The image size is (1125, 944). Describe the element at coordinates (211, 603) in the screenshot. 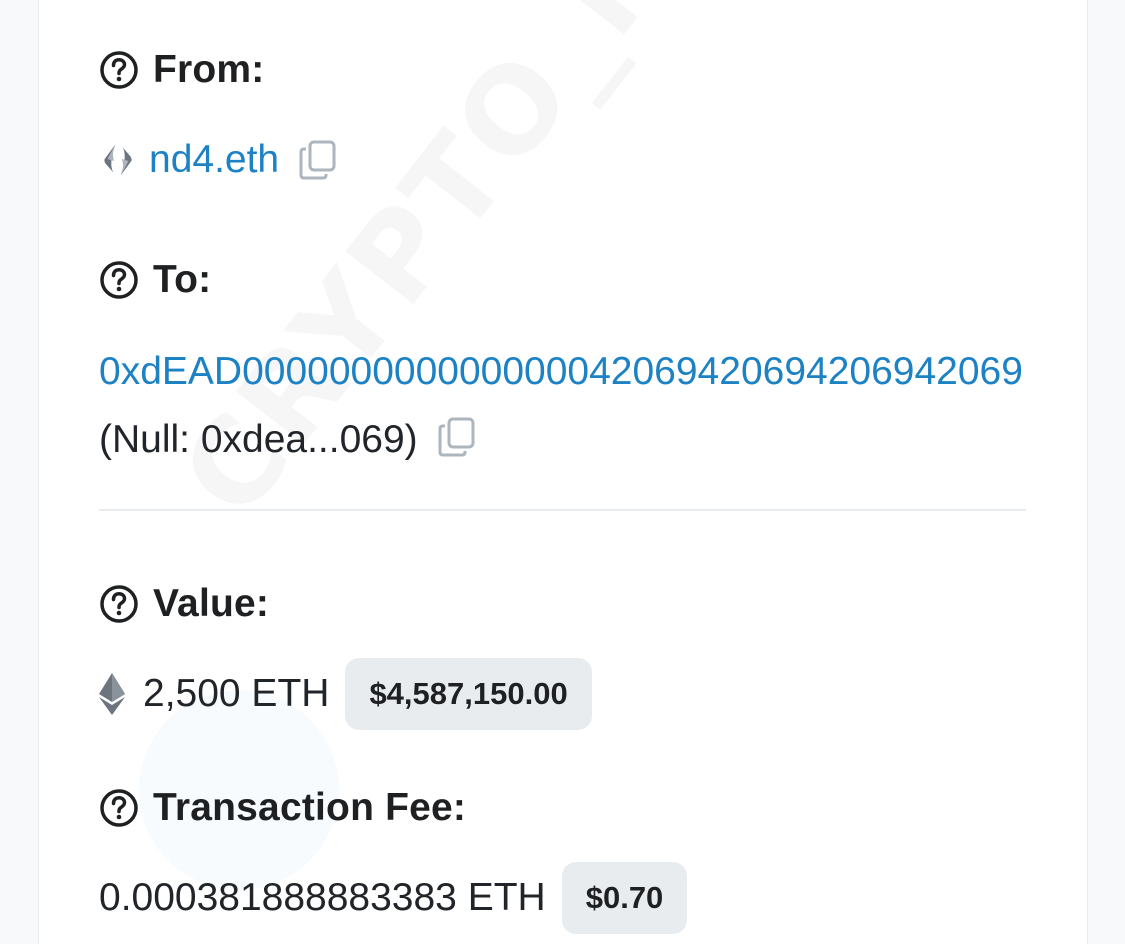

I see `value-label: Value:` at that location.